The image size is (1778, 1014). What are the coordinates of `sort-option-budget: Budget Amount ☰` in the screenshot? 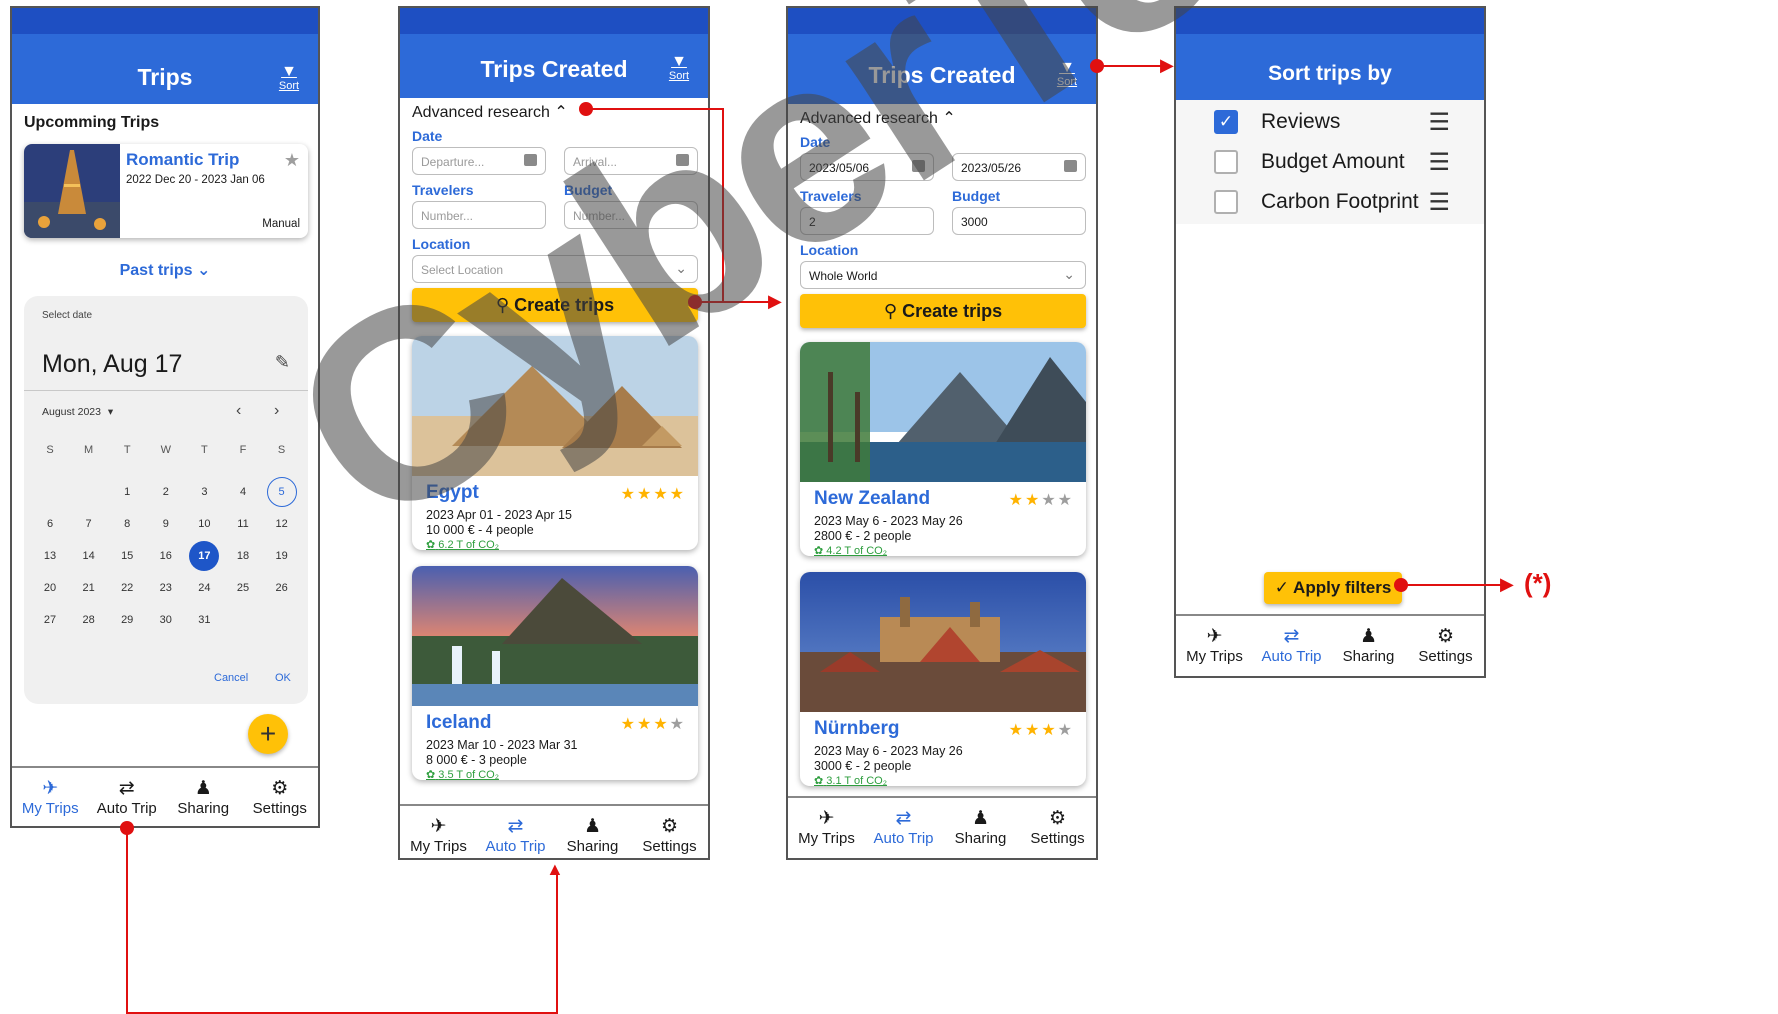 It's located at (1330, 162).